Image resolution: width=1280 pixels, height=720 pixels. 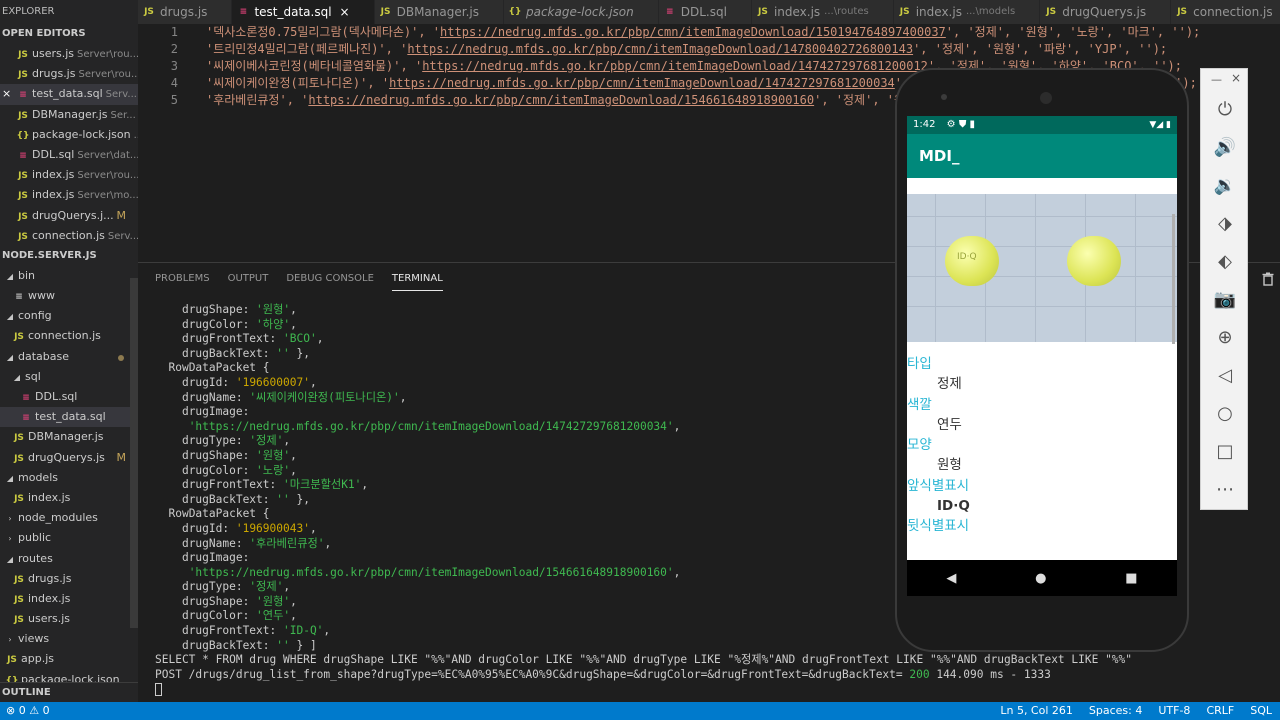 What do you see at coordinates (643, 689) in the screenshot?
I see `terminal-prompt` at bounding box center [643, 689].